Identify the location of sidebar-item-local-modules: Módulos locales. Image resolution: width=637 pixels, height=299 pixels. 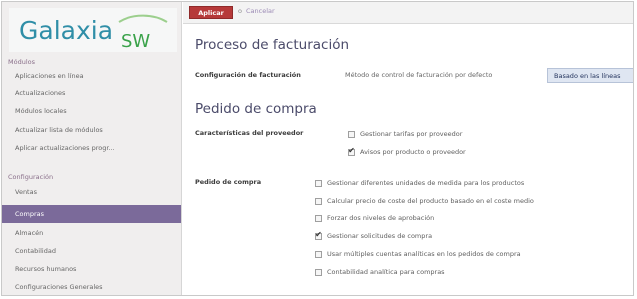
(91, 111).